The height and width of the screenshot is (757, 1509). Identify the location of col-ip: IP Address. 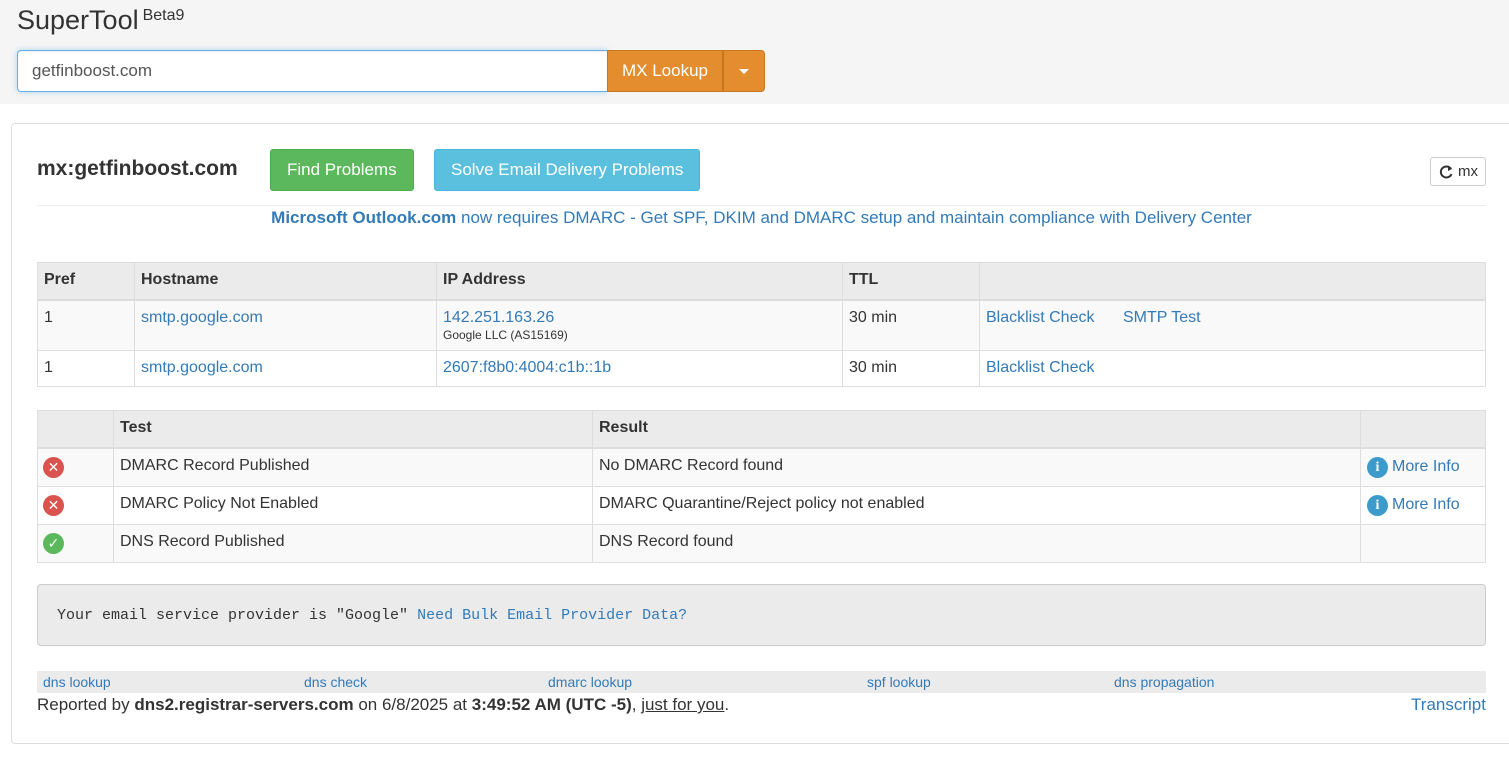
(639, 281).